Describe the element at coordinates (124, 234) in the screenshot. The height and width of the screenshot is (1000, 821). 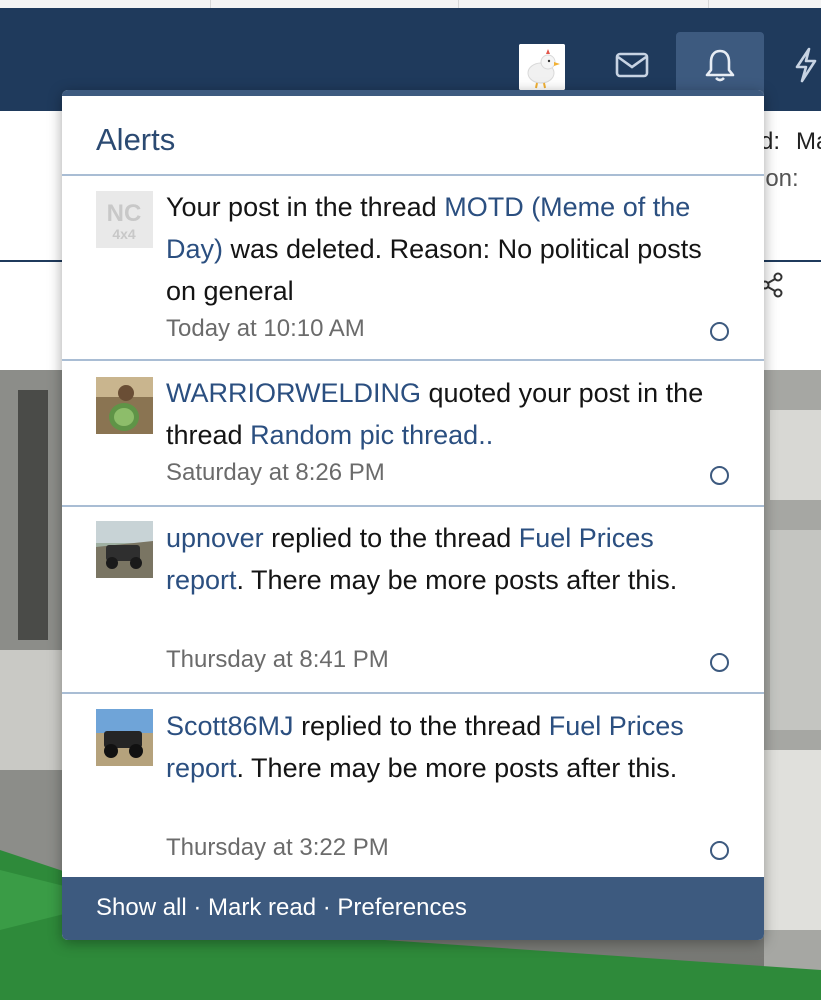
I see `svg-text: 4x4` at that location.